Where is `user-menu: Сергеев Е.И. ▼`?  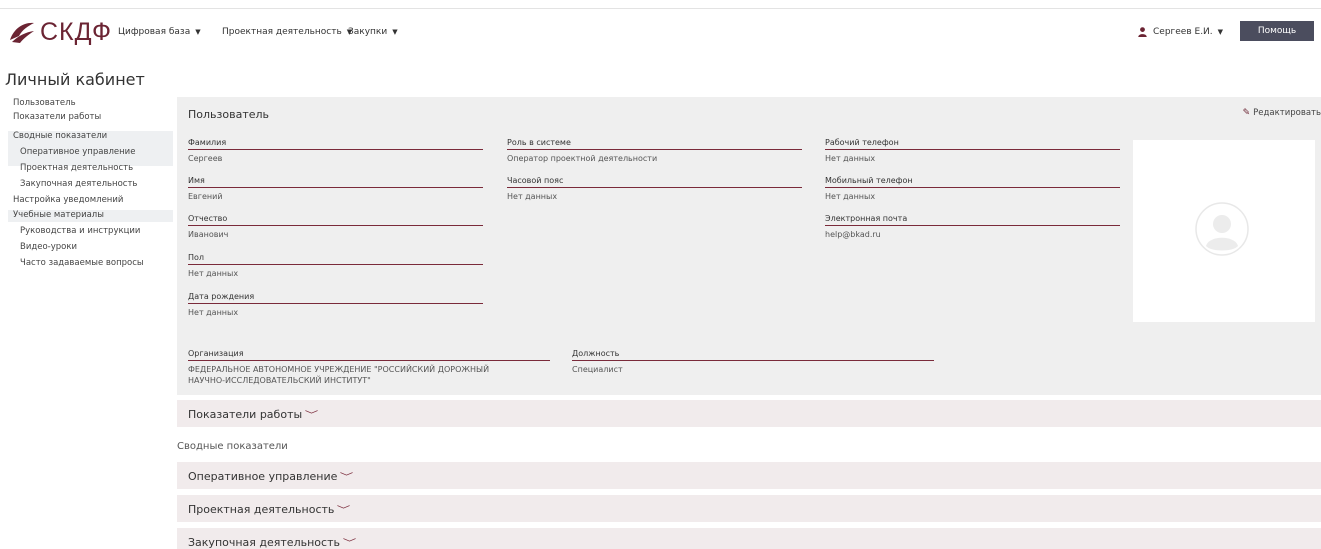
user-menu: Сергеев Е.И. ▼ is located at coordinates (1180, 32).